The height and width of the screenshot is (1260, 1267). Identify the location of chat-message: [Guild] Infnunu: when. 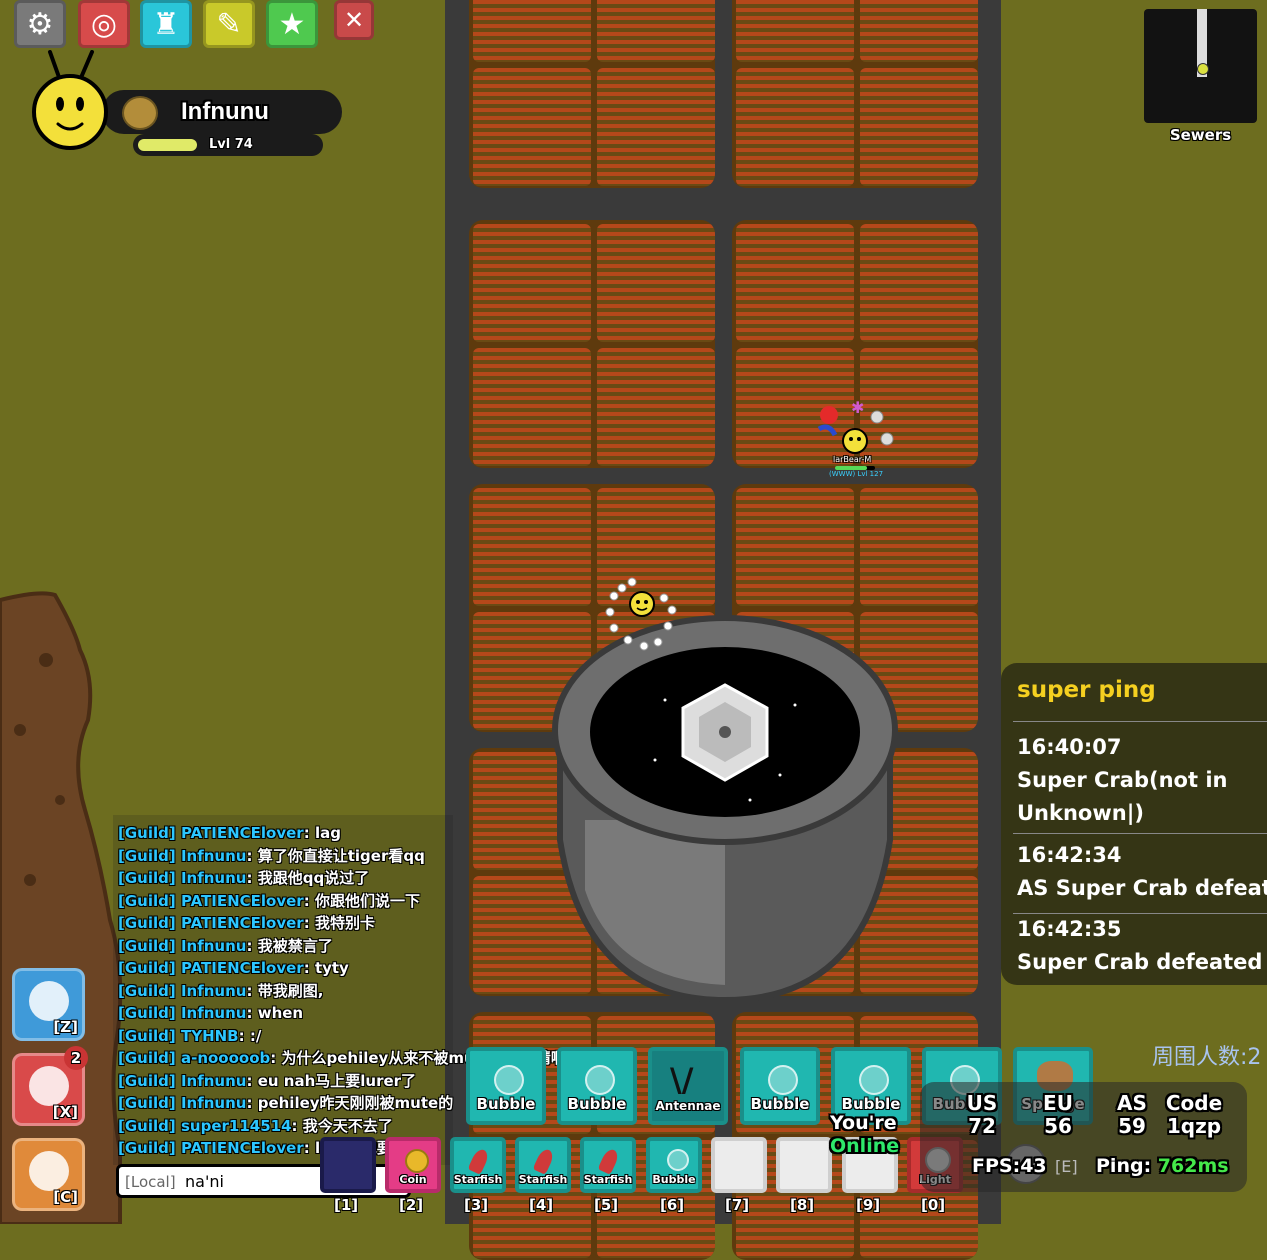
(211, 1013).